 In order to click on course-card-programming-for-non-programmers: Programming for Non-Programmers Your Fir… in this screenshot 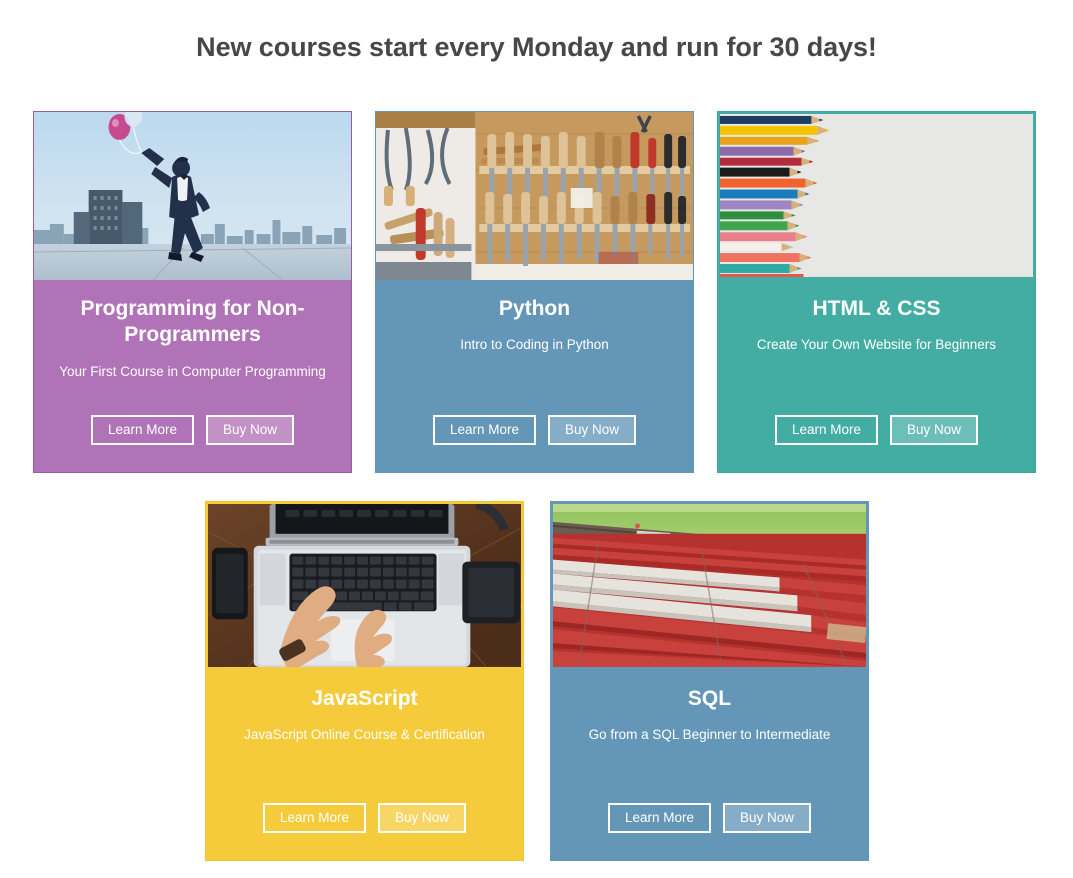, I will do `click(192, 292)`.